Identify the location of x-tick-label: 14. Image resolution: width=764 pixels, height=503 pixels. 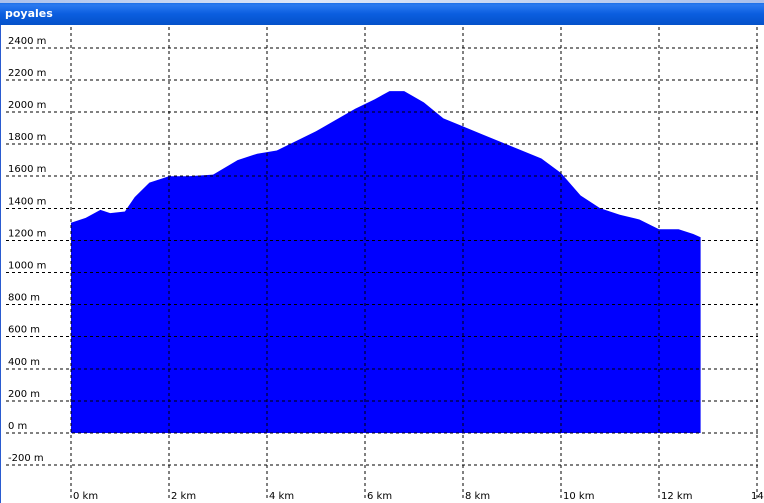
(757, 496).